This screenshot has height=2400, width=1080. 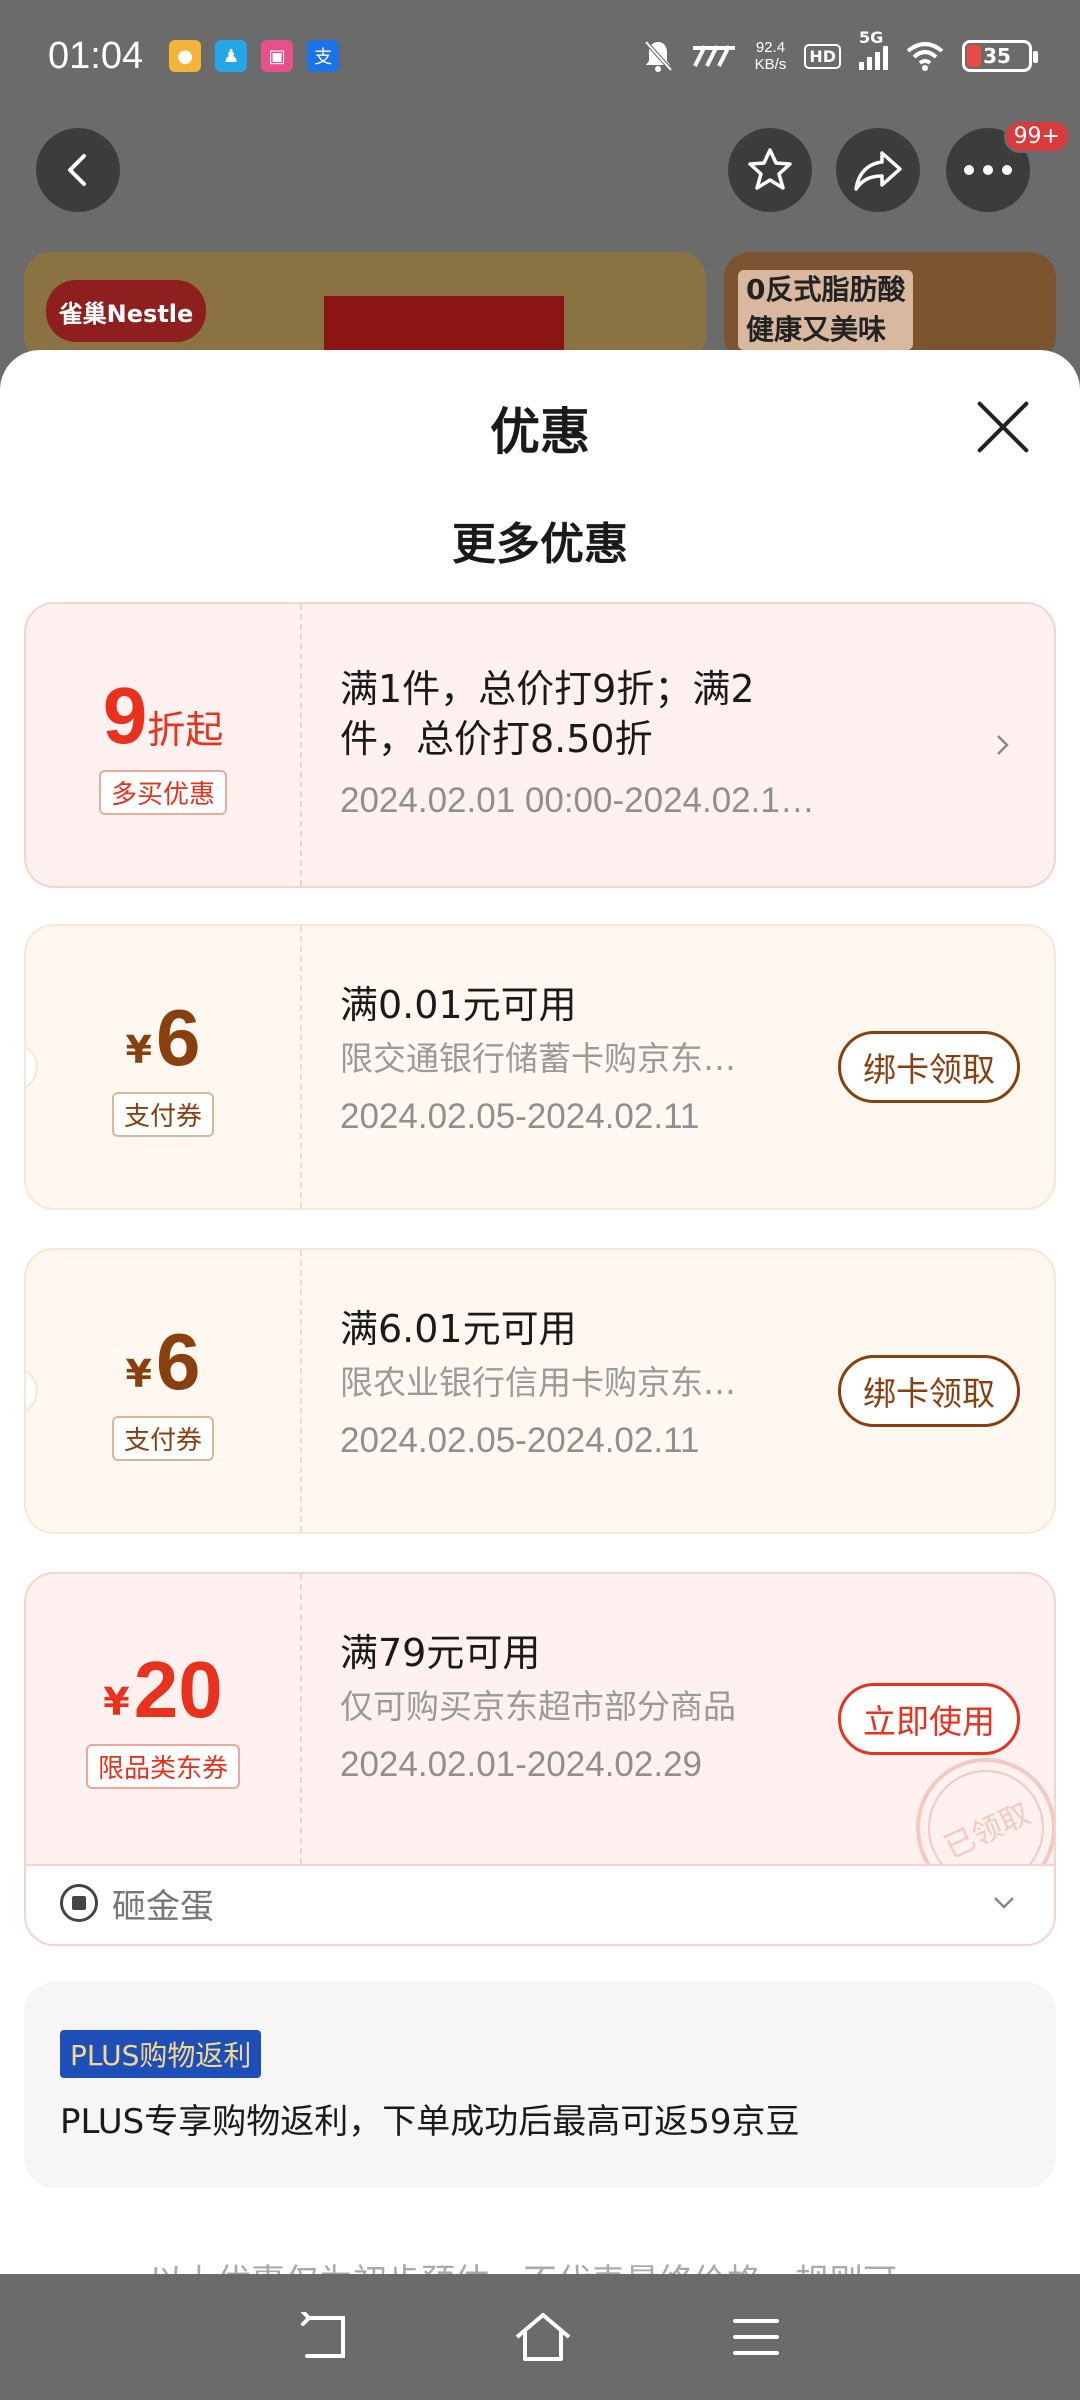 I want to click on offer-tag: 多买优惠, so click(x=162, y=792).